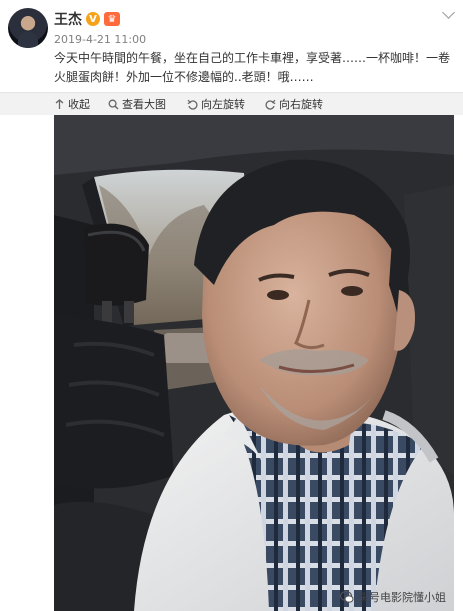  I want to click on post-timestamp: 2019-4-21 11:00, so click(100, 39).